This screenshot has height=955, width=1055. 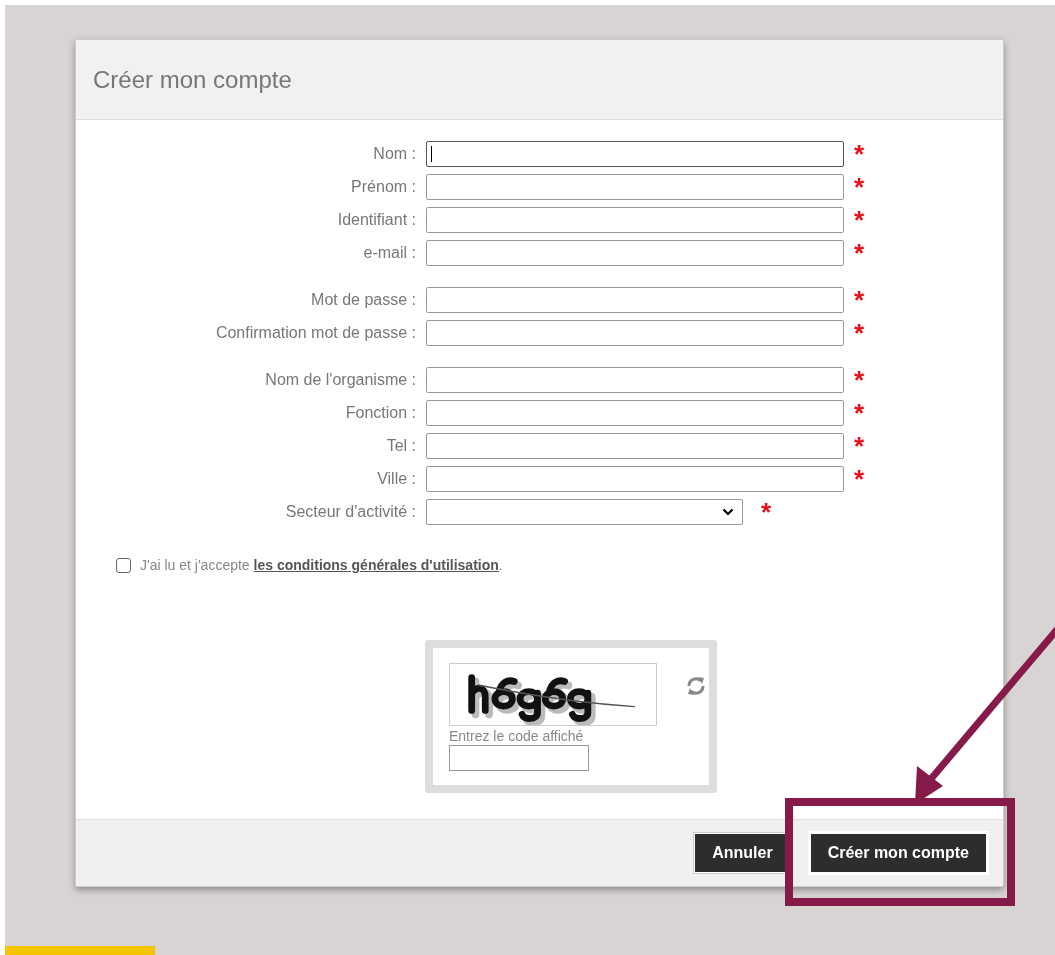 I want to click on checkbox, so click(x=123, y=565).